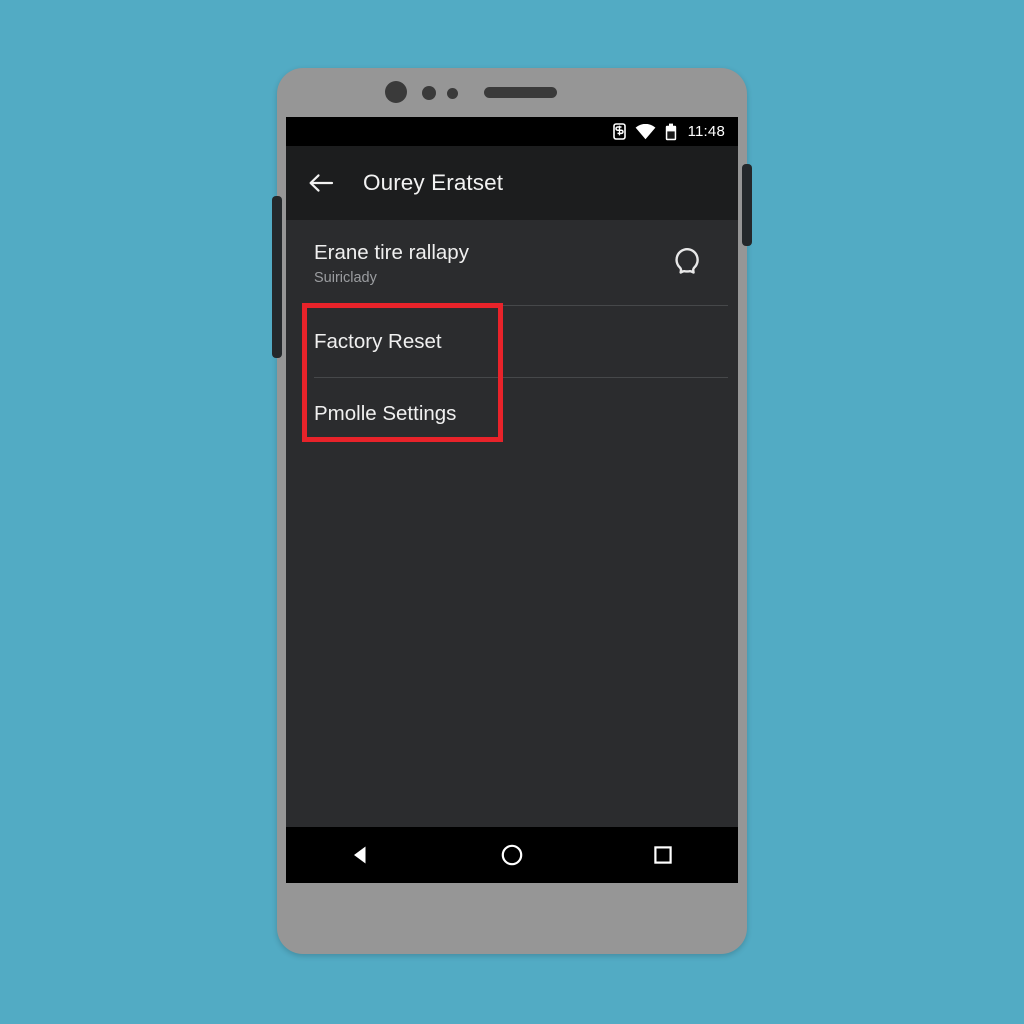  I want to click on list-item-account: Erane tire rallapy Suiriclady, so click(512, 263).